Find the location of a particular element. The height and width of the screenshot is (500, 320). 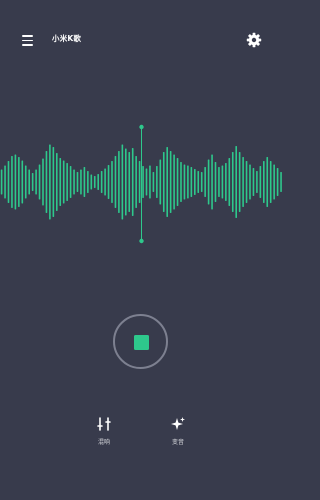

stop-icon is located at coordinates (141, 342).